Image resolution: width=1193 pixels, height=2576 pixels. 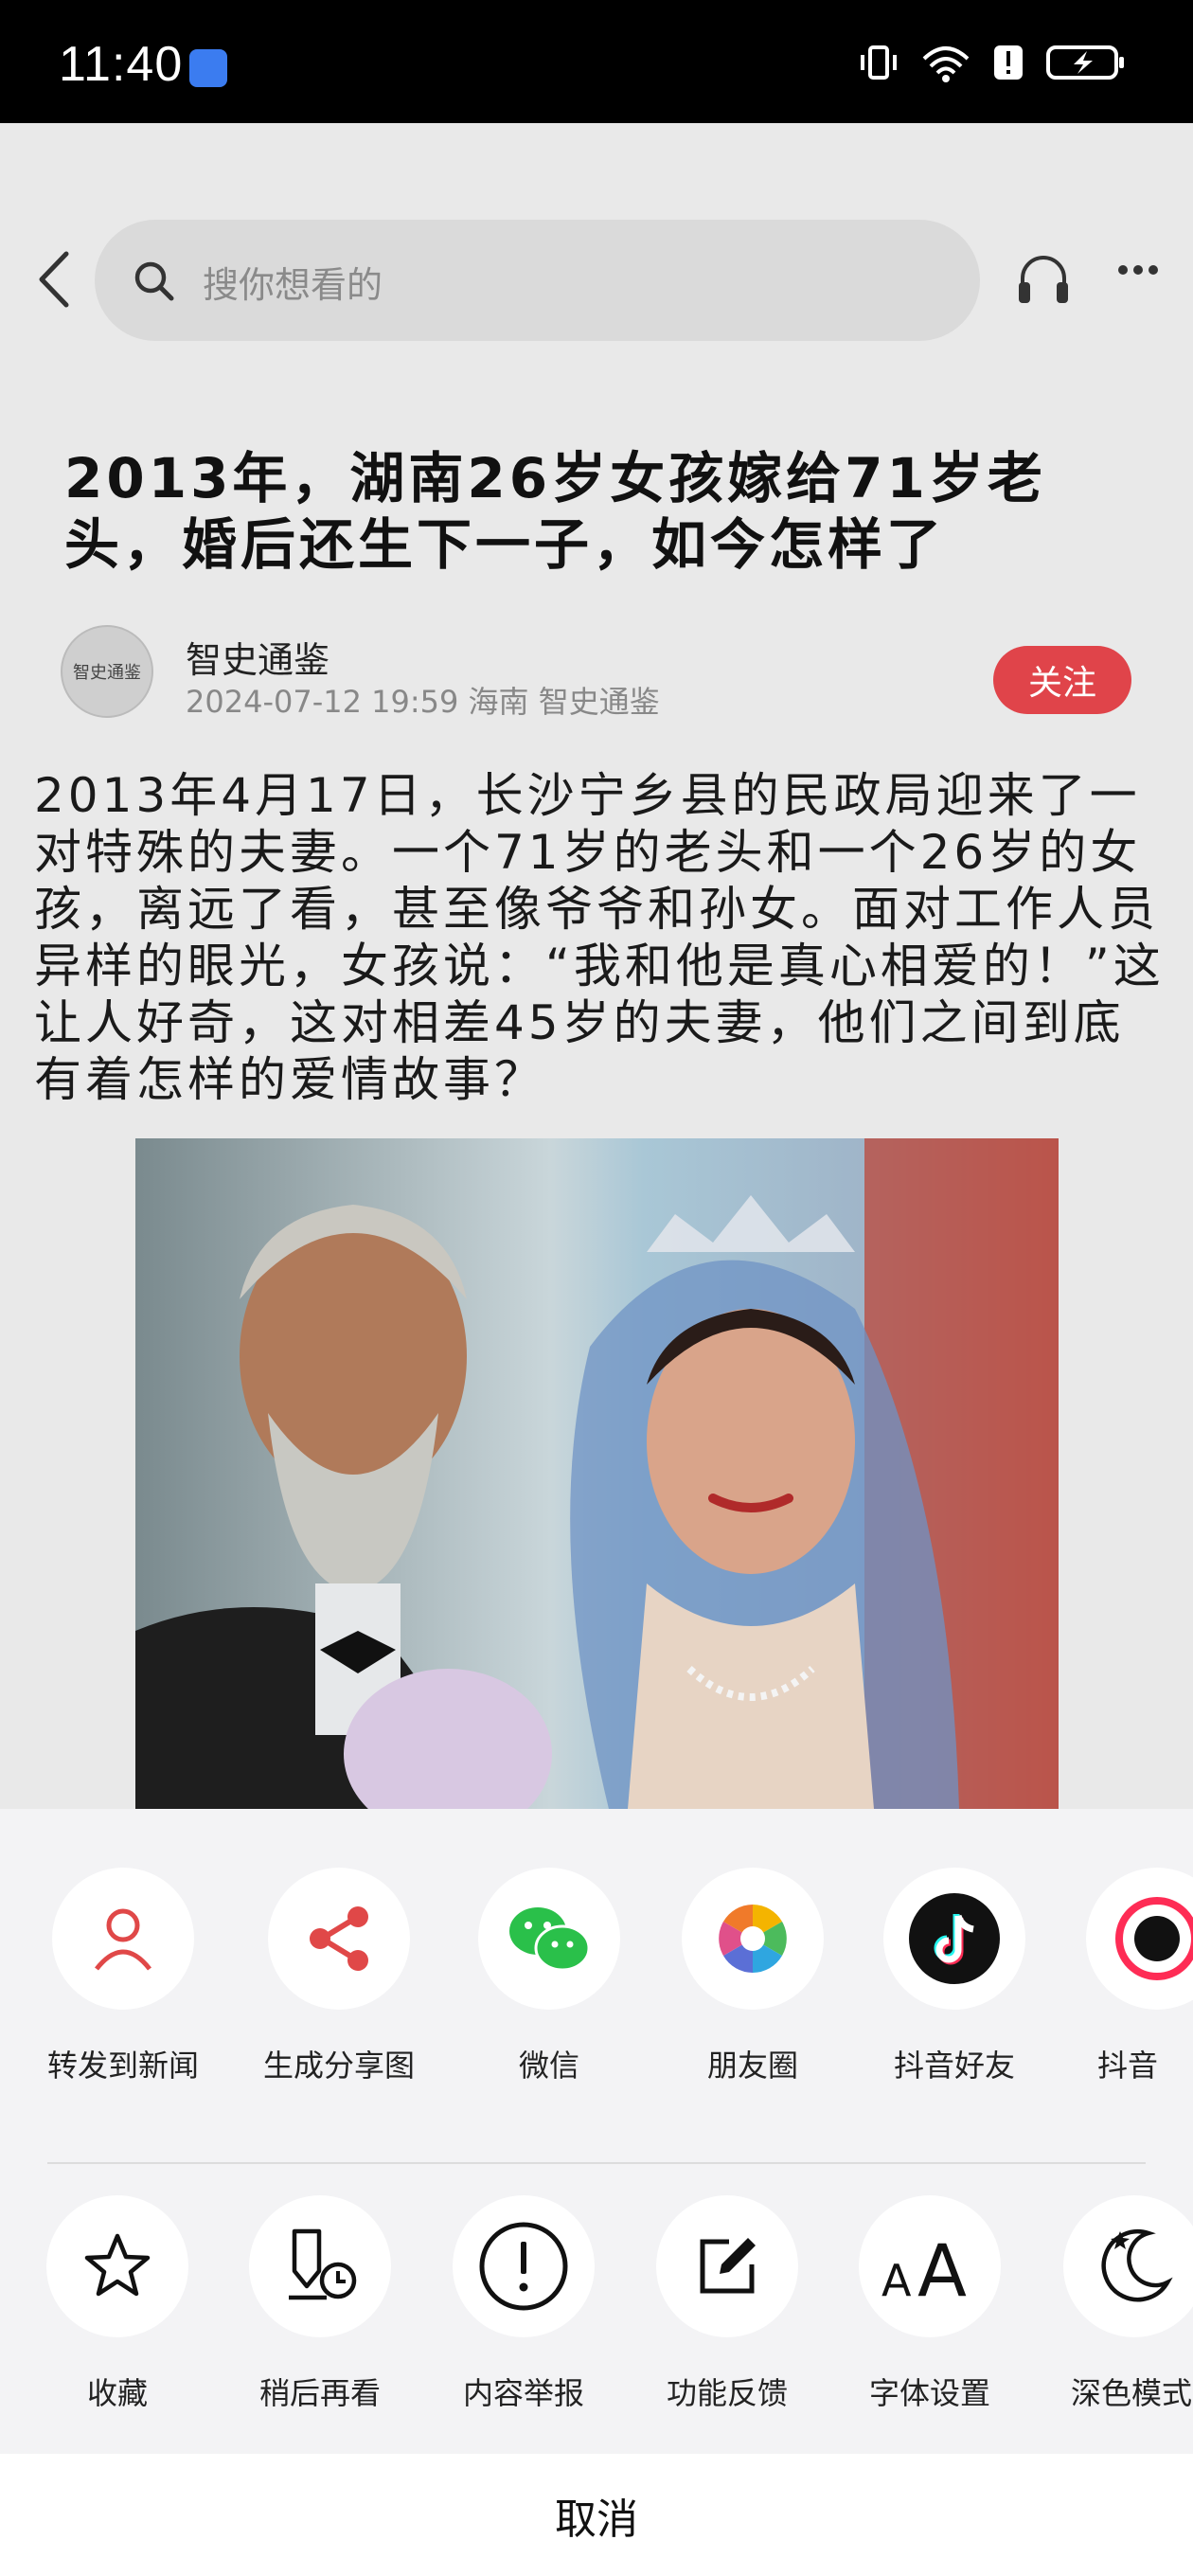 What do you see at coordinates (752, 2066) in the screenshot?
I see `share-item-label: 朋友圈` at bounding box center [752, 2066].